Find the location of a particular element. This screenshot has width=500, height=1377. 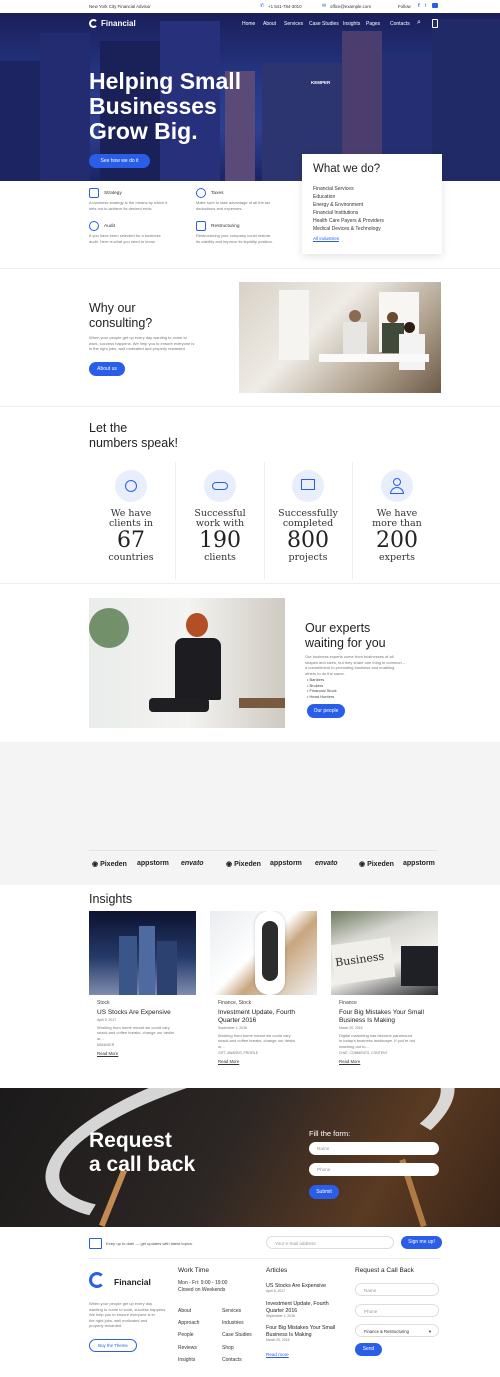

industry-item: Financial Services is located at coordinates (348, 189).